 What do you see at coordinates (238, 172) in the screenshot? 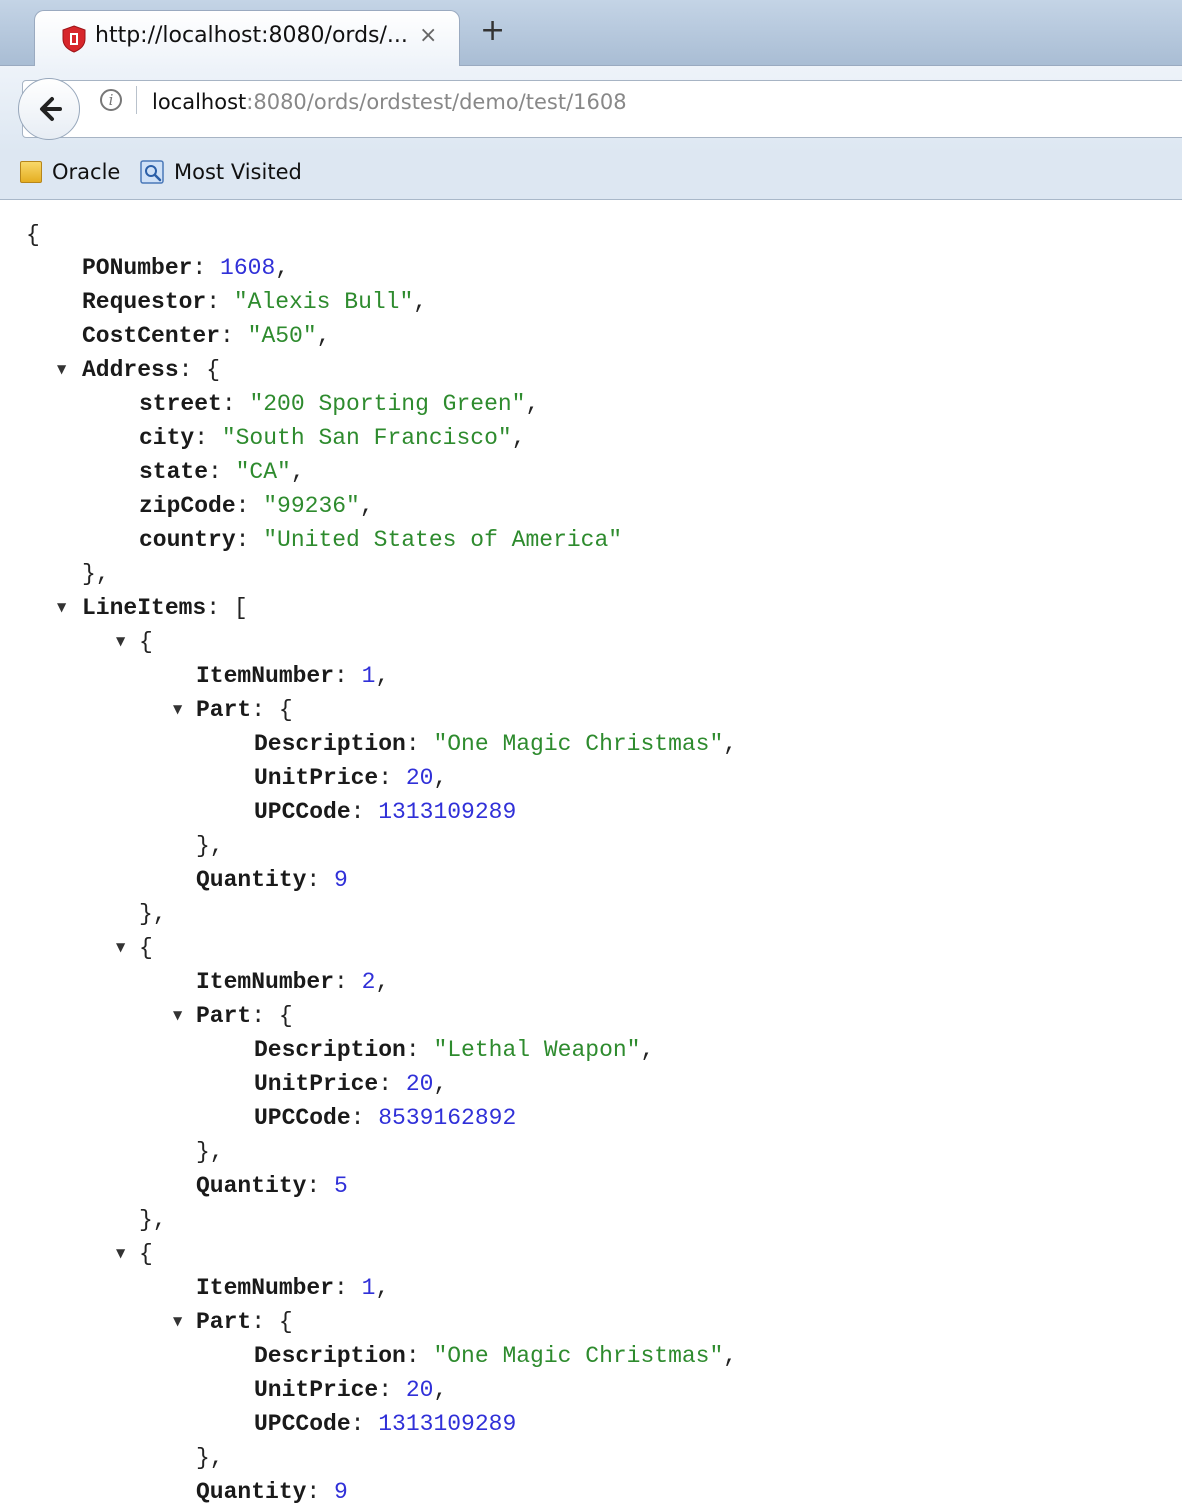
I see `bookmark-label: Most Visited` at bounding box center [238, 172].